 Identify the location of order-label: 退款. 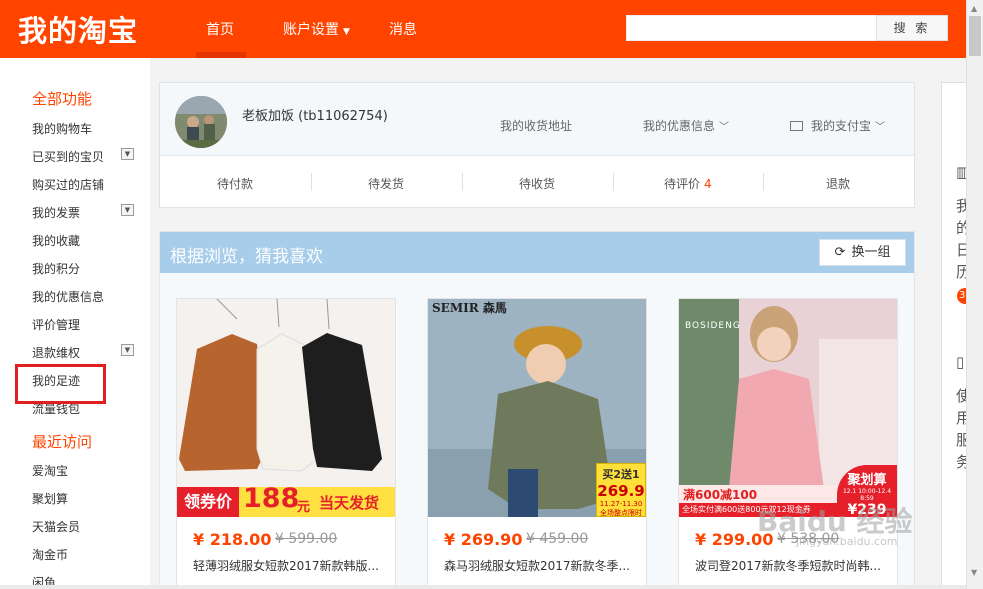
(838, 184).